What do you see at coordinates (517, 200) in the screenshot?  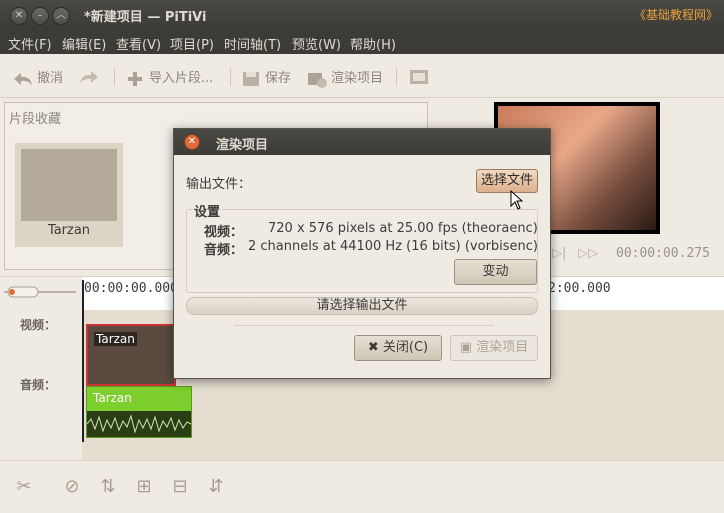 I see `mouse-cursor-icon` at bounding box center [517, 200].